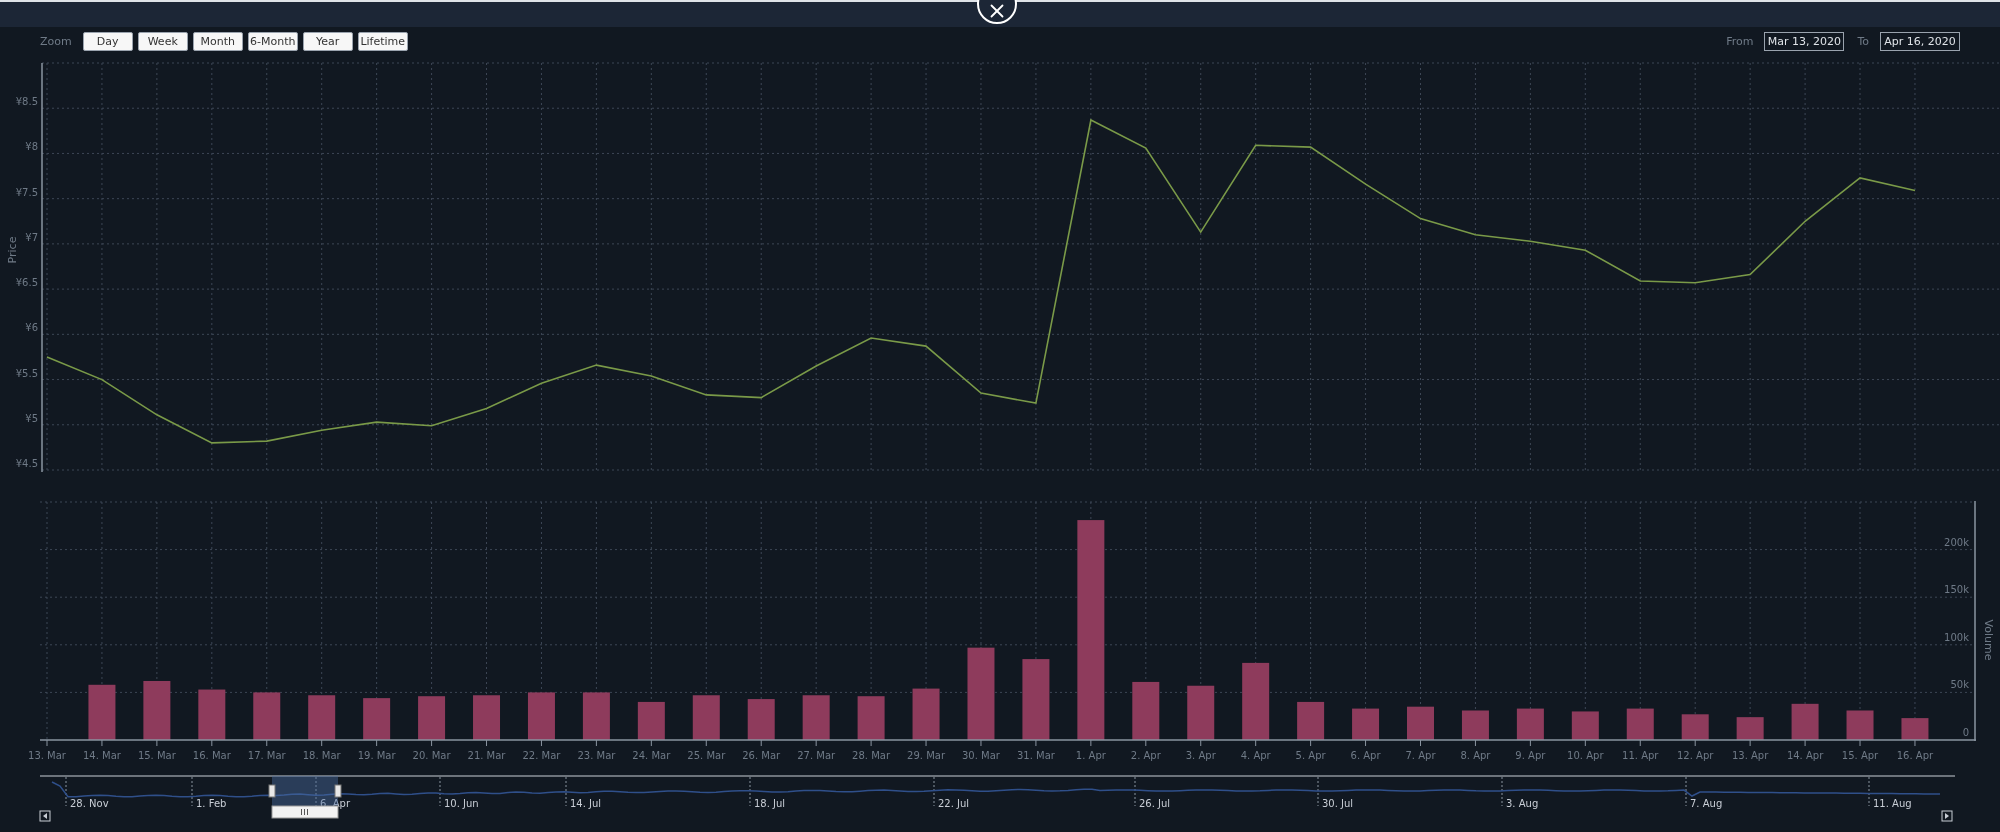  Describe the element at coordinates (541, 755) in the screenshot. I see `axis-label: 22. Mar` at that location.